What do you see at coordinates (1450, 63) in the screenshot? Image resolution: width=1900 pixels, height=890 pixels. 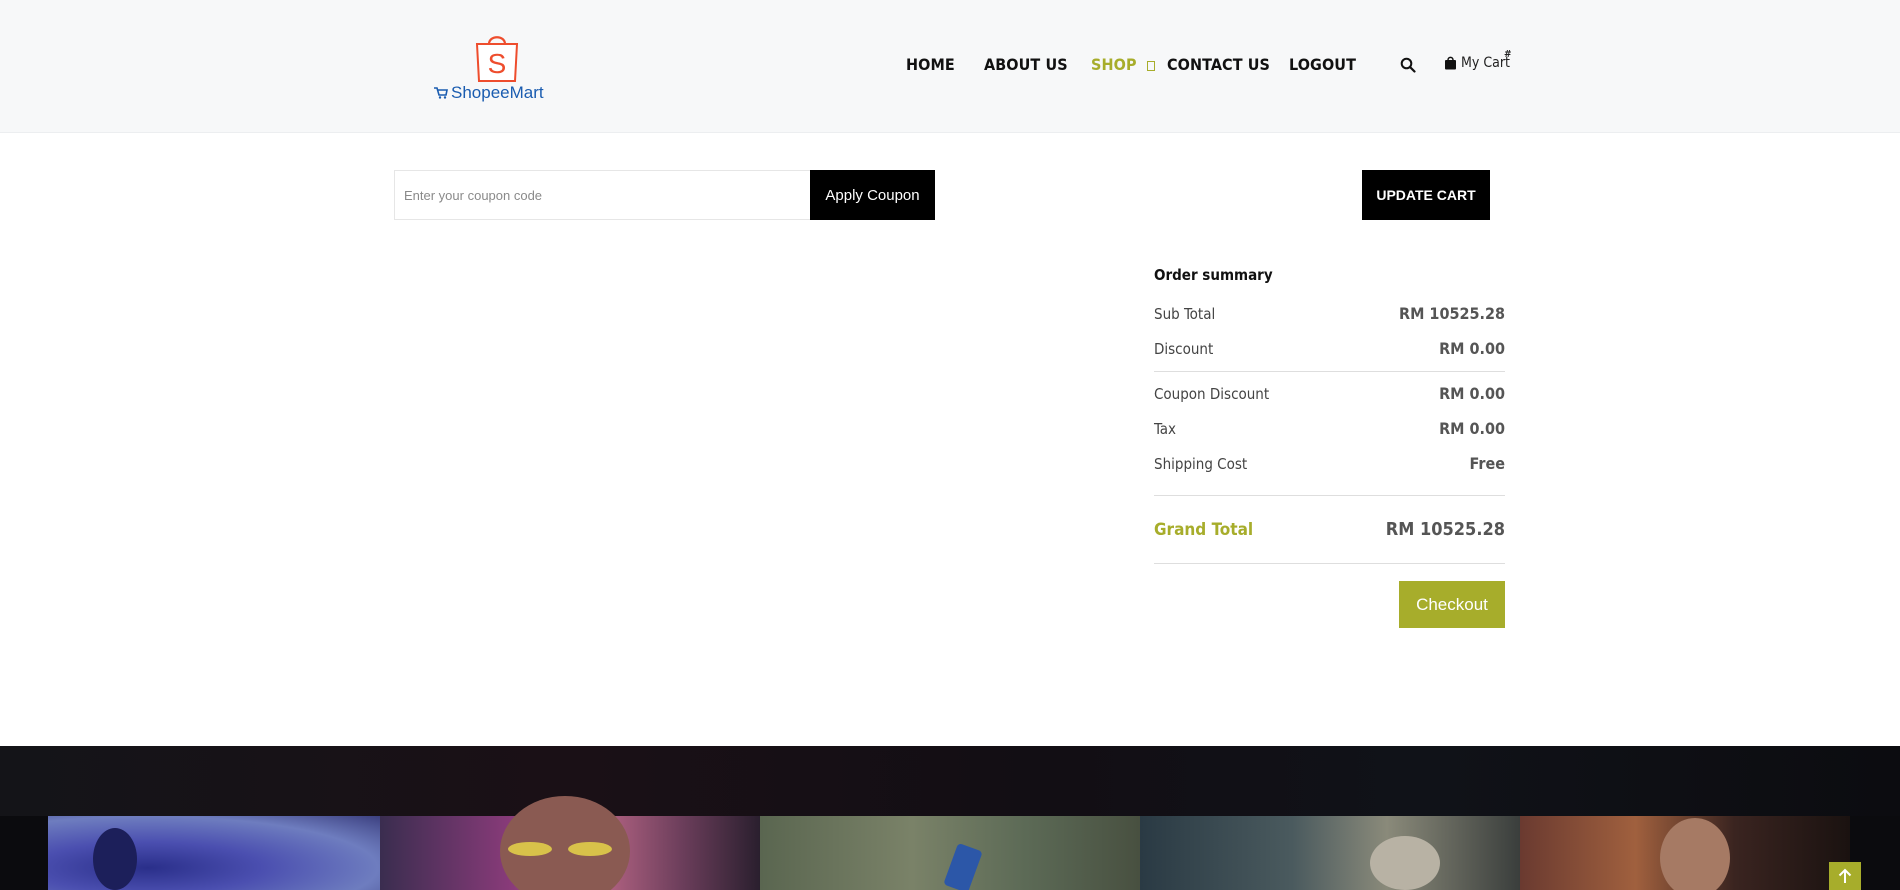 I see `shopping-bag-icon` at bounding box center [1450, 63].